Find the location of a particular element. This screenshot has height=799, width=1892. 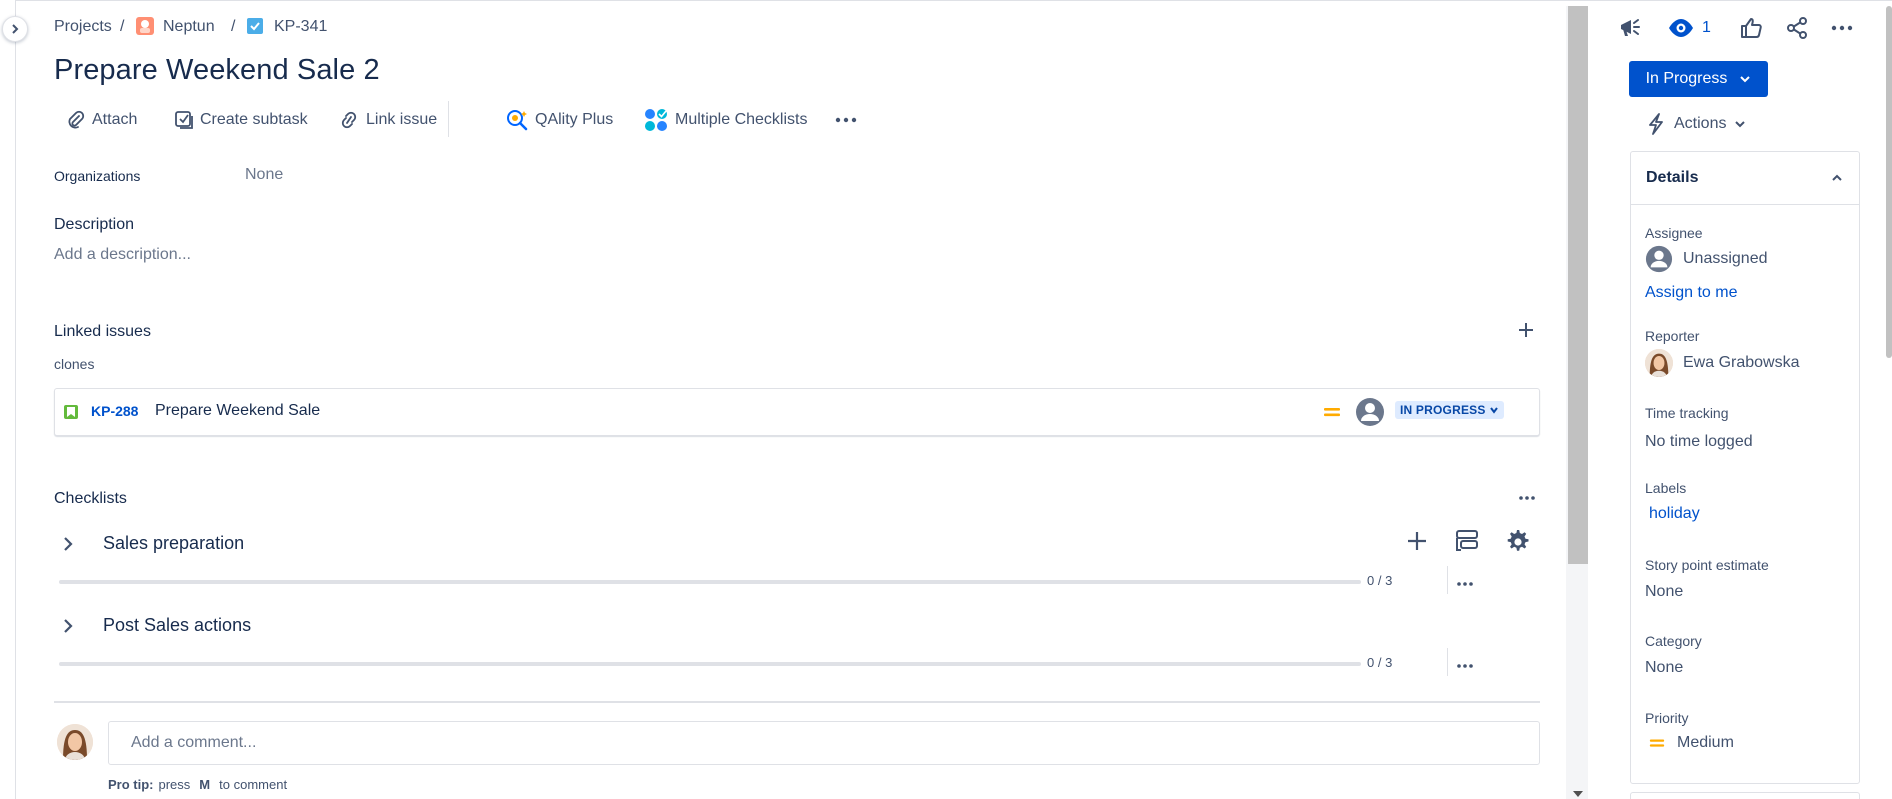

label-chip: holiday is located at coordinates (1674, 514).